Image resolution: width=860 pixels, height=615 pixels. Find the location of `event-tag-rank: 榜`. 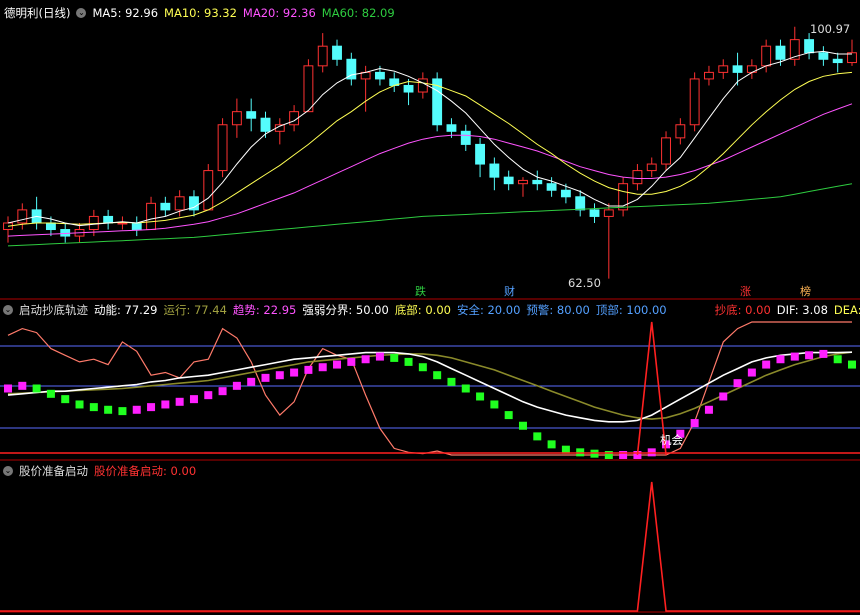

event-tag-rank: 榜 is located at coordinates (805, 291).